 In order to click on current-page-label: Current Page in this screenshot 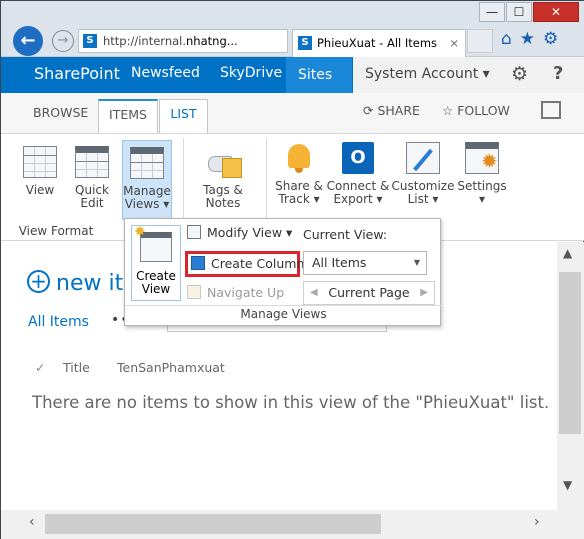, I will do `click(369, 292)`.